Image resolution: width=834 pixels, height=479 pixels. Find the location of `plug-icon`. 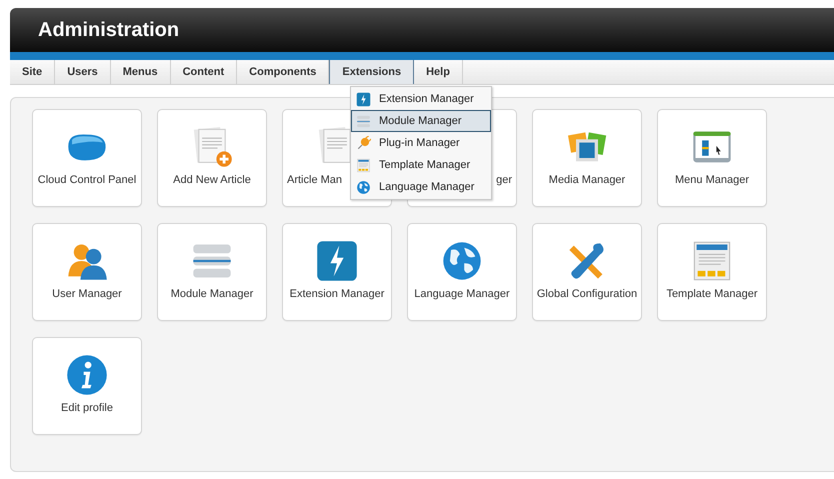

plug-icon is located at coordinates (363, 143).